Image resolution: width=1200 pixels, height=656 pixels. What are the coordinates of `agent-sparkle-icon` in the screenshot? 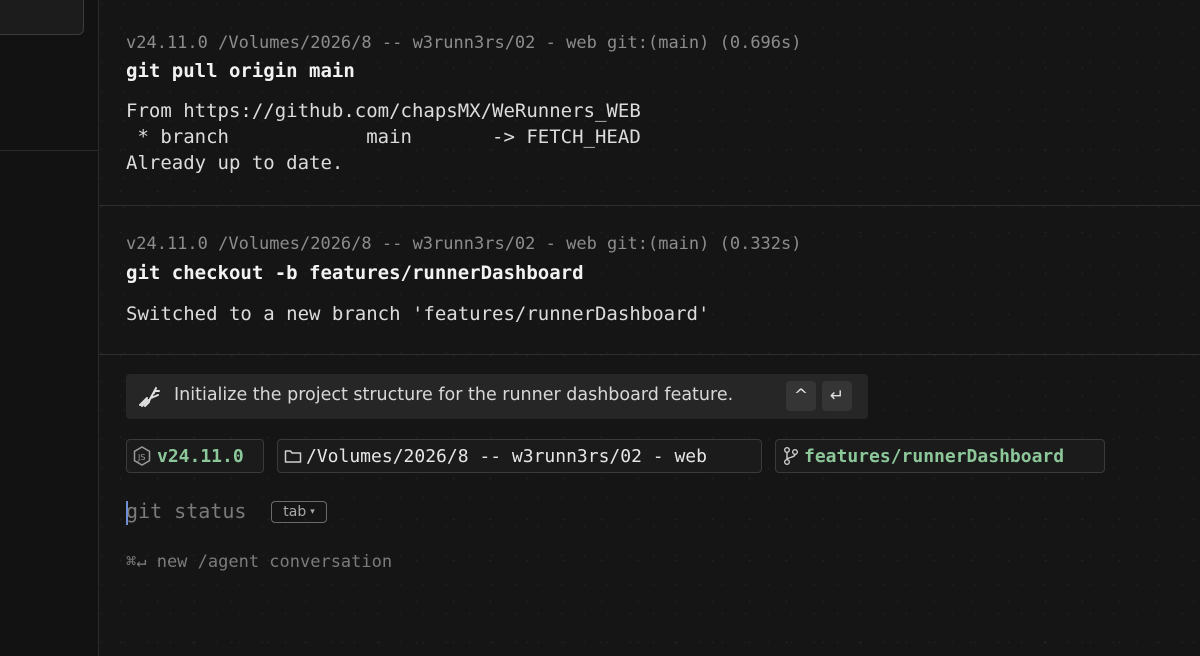 It's located at (149, 397).